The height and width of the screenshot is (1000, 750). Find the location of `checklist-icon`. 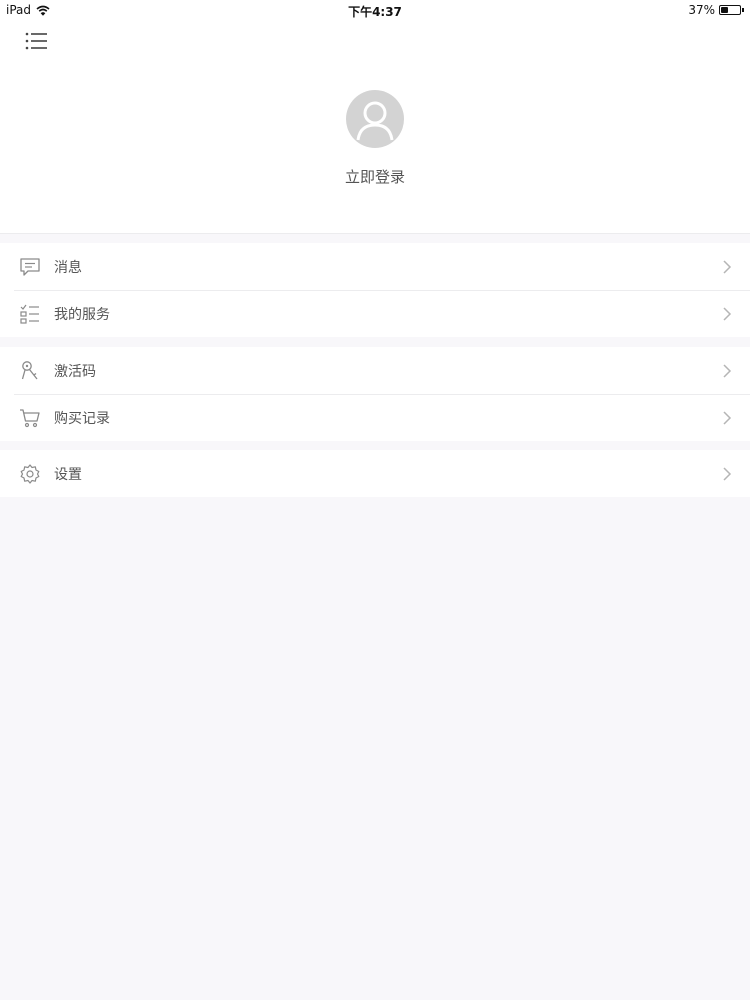

checklist-icon is located at coordinates (29, 314).